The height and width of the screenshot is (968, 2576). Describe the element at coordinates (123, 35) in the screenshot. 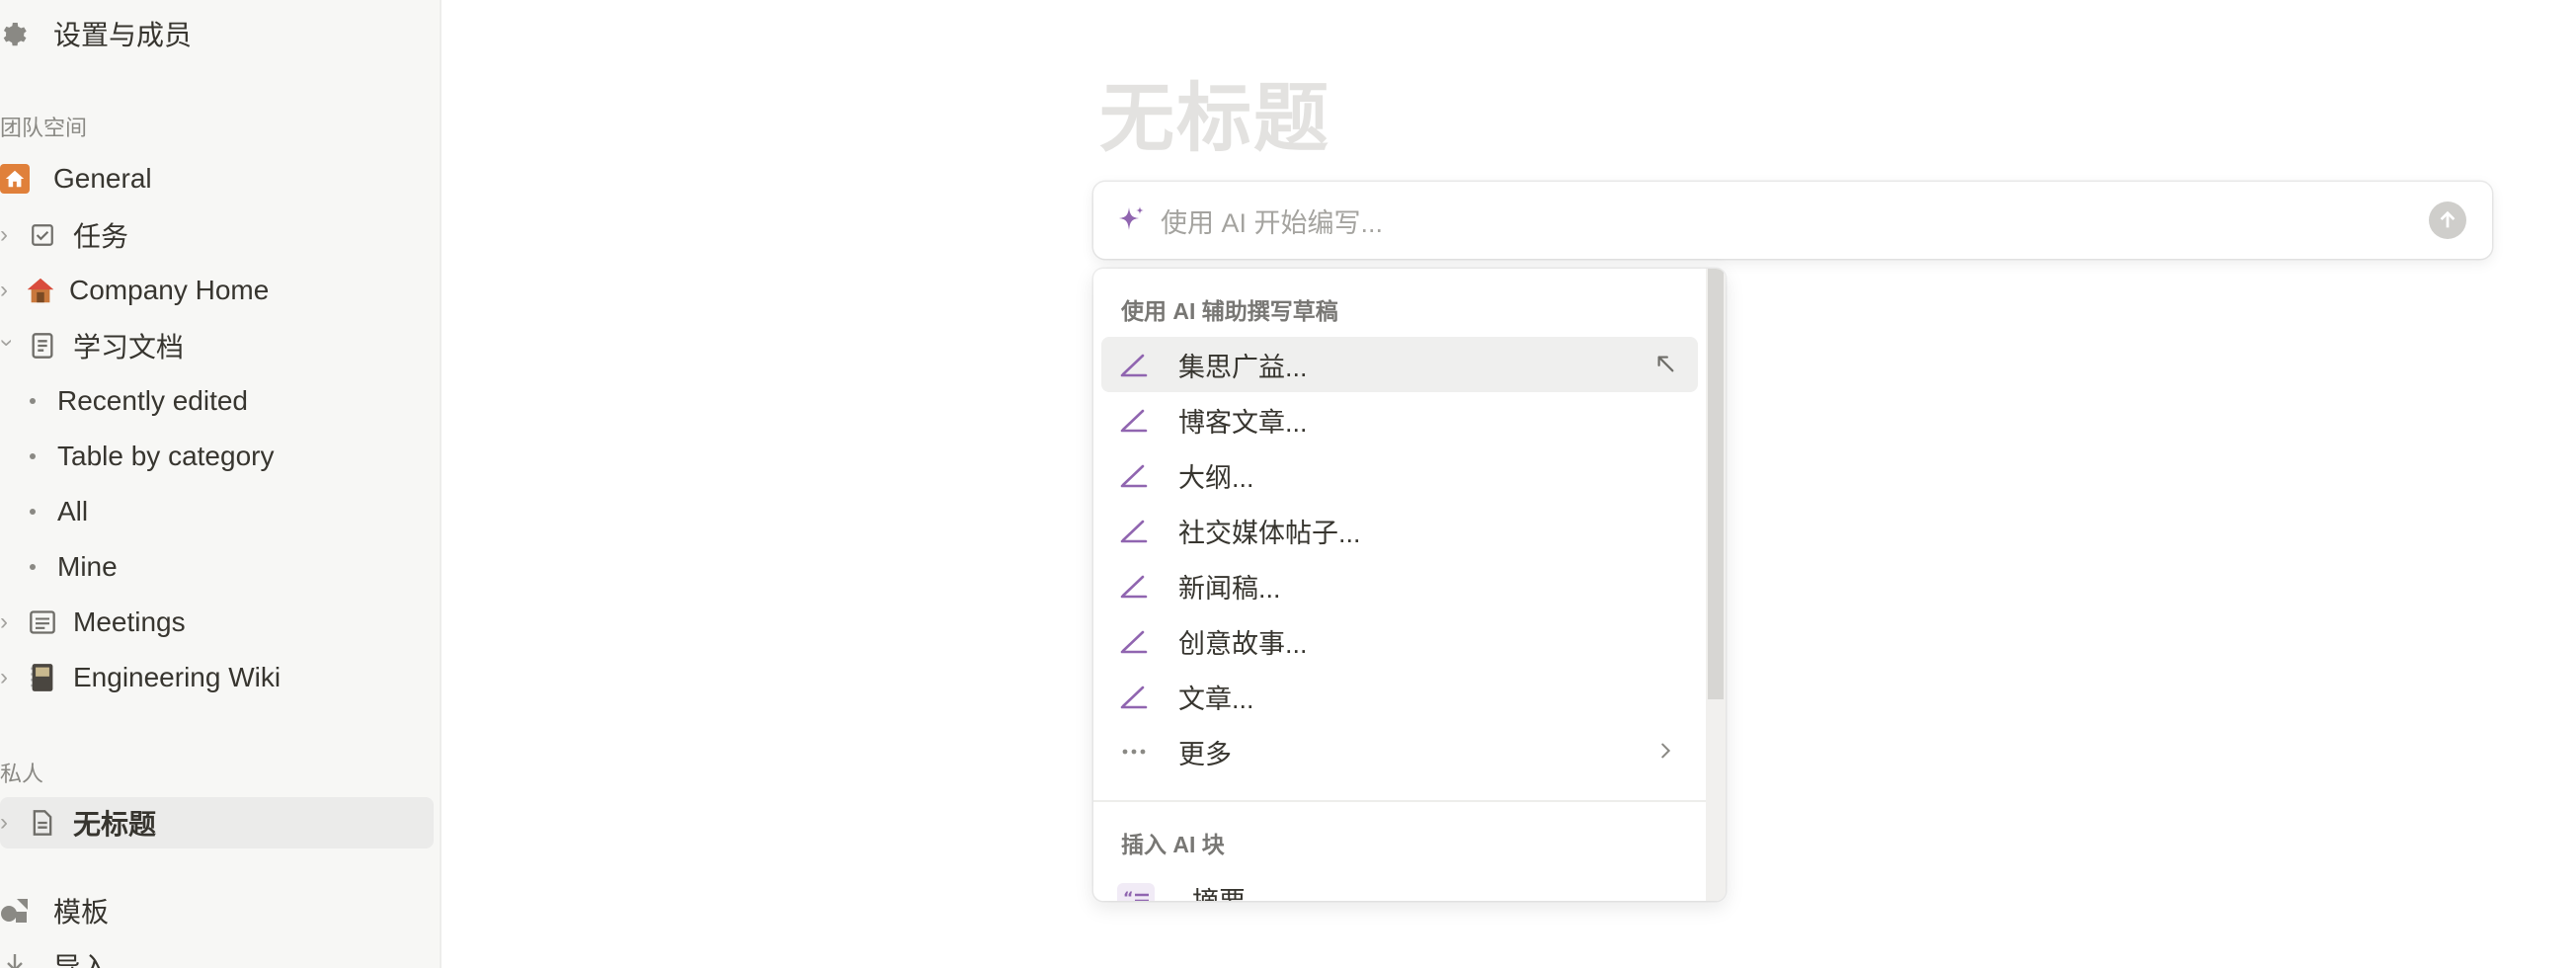

I see `settings-members-label: 设置与成员` at that location.